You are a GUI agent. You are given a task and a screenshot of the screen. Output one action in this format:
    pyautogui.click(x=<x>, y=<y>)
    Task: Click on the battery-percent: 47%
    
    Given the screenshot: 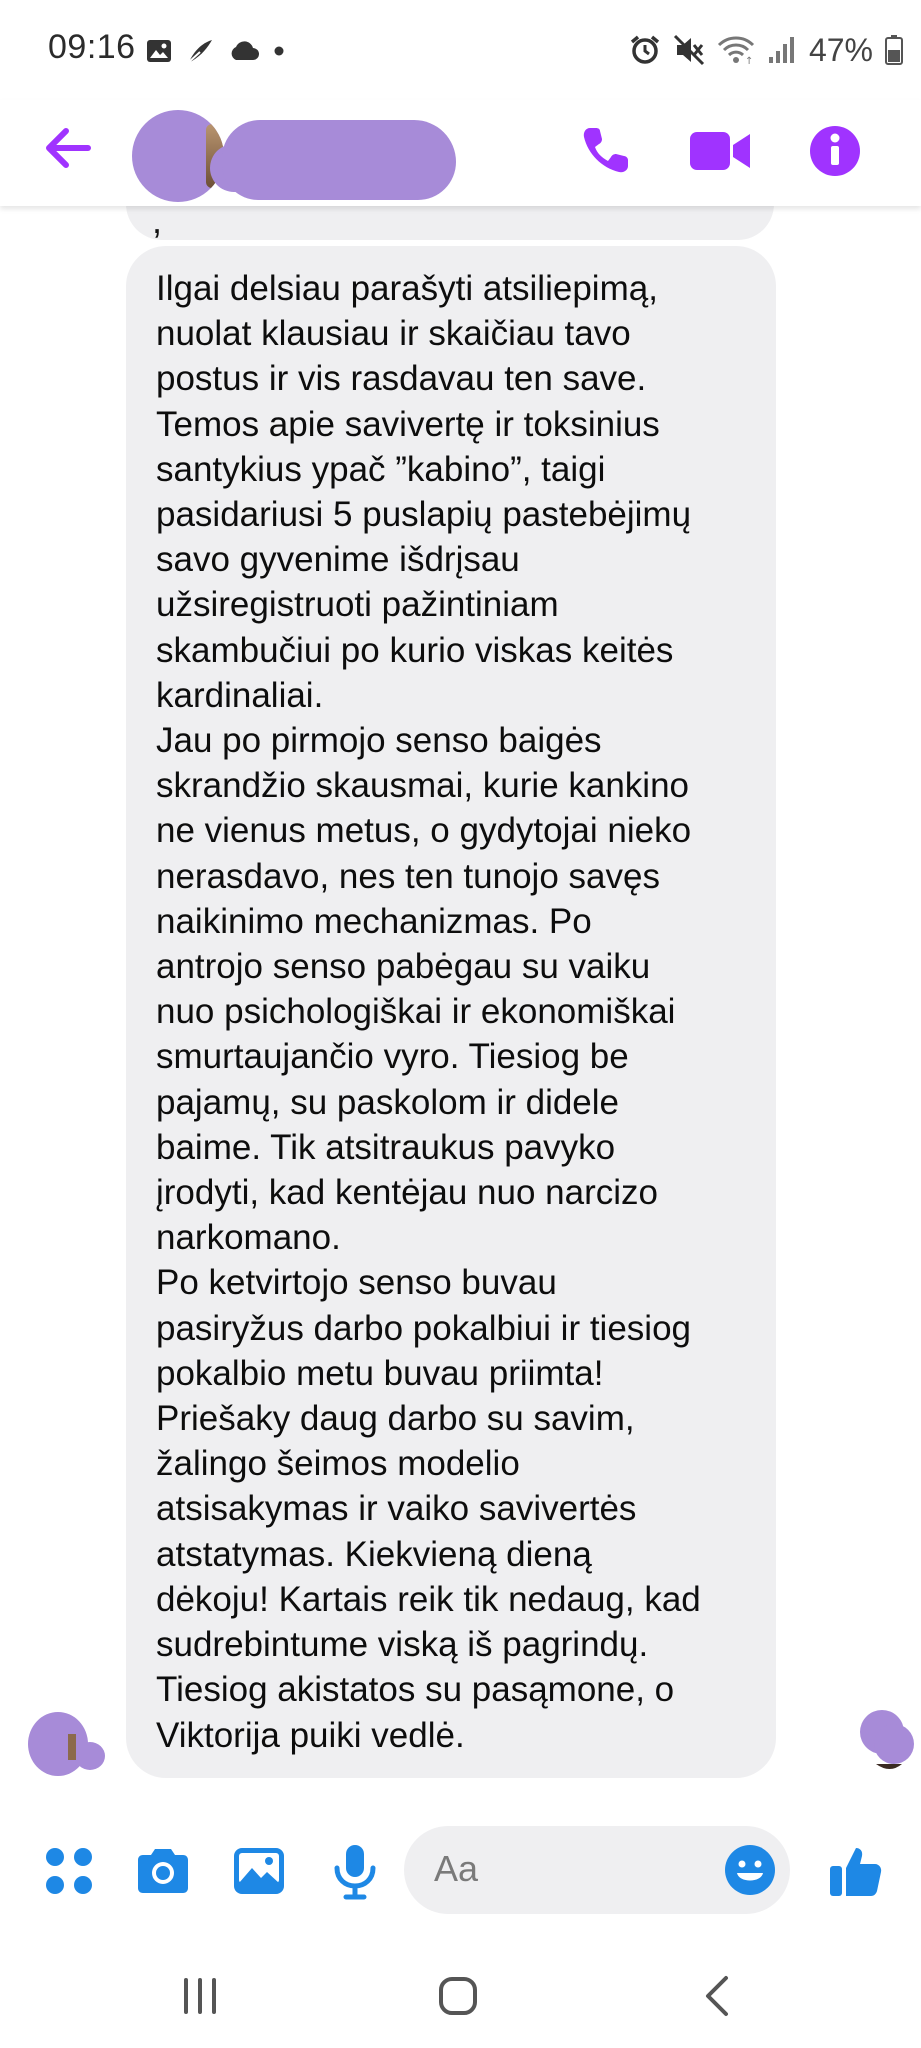 What is the action you would take?
    pyautogui.click(x=840, y=49)
    